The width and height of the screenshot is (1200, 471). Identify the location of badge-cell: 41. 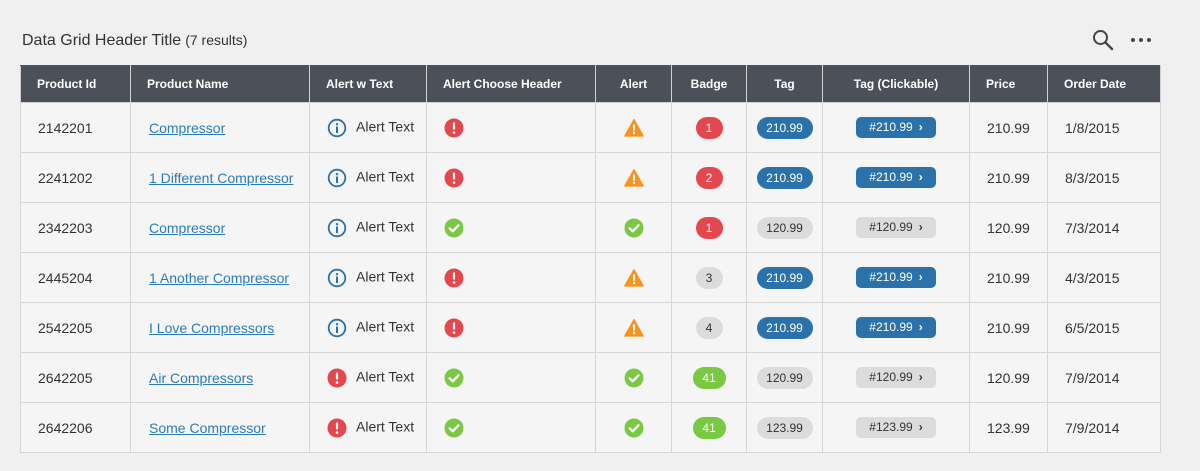
(709, 427).